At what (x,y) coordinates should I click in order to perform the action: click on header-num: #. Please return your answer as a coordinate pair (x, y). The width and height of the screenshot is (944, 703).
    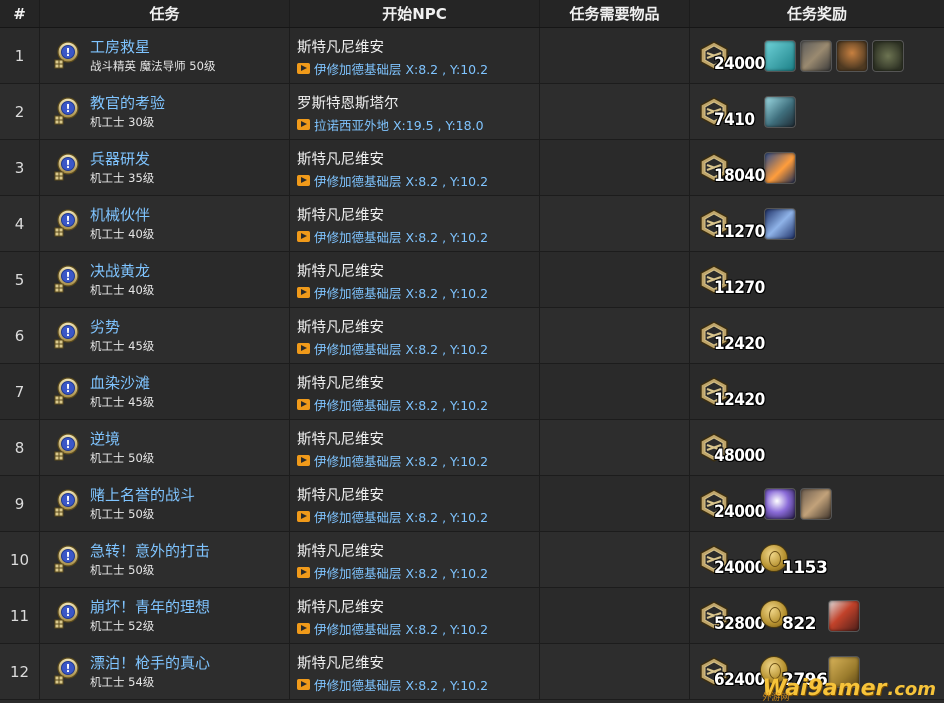
    Looking at the image, I should click on (20, 13).